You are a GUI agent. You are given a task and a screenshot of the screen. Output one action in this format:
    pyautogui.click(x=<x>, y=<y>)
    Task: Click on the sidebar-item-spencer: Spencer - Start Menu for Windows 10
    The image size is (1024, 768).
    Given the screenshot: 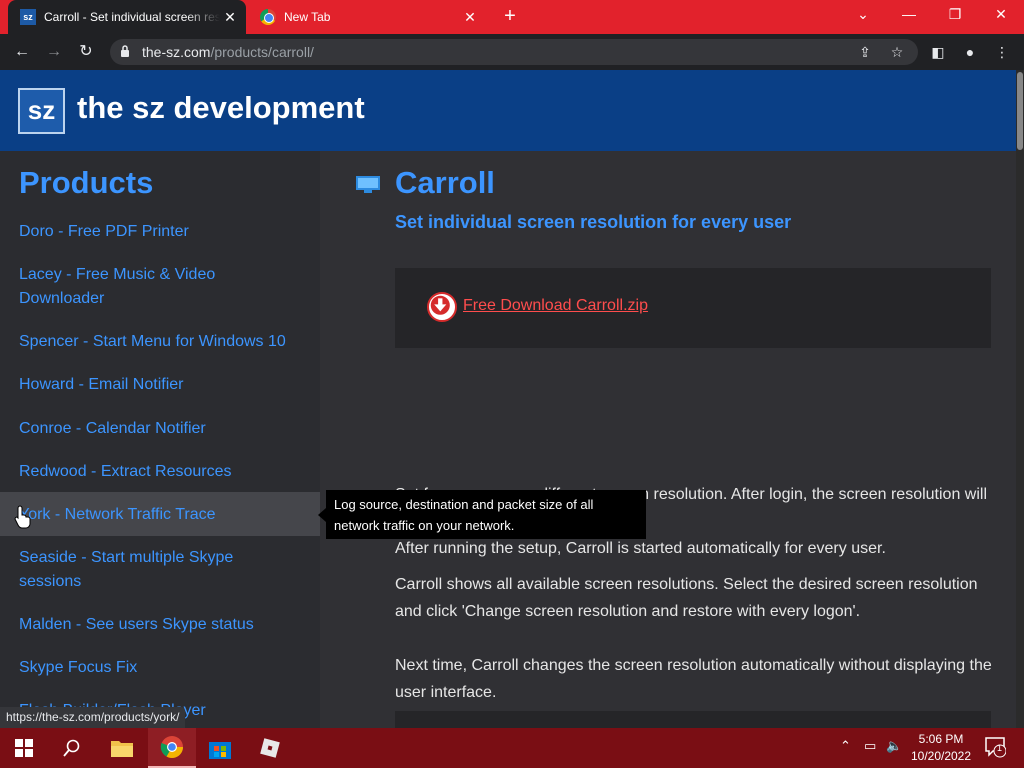 What is the action you would take?
    pyautogui.click(x=160, y=342)
    